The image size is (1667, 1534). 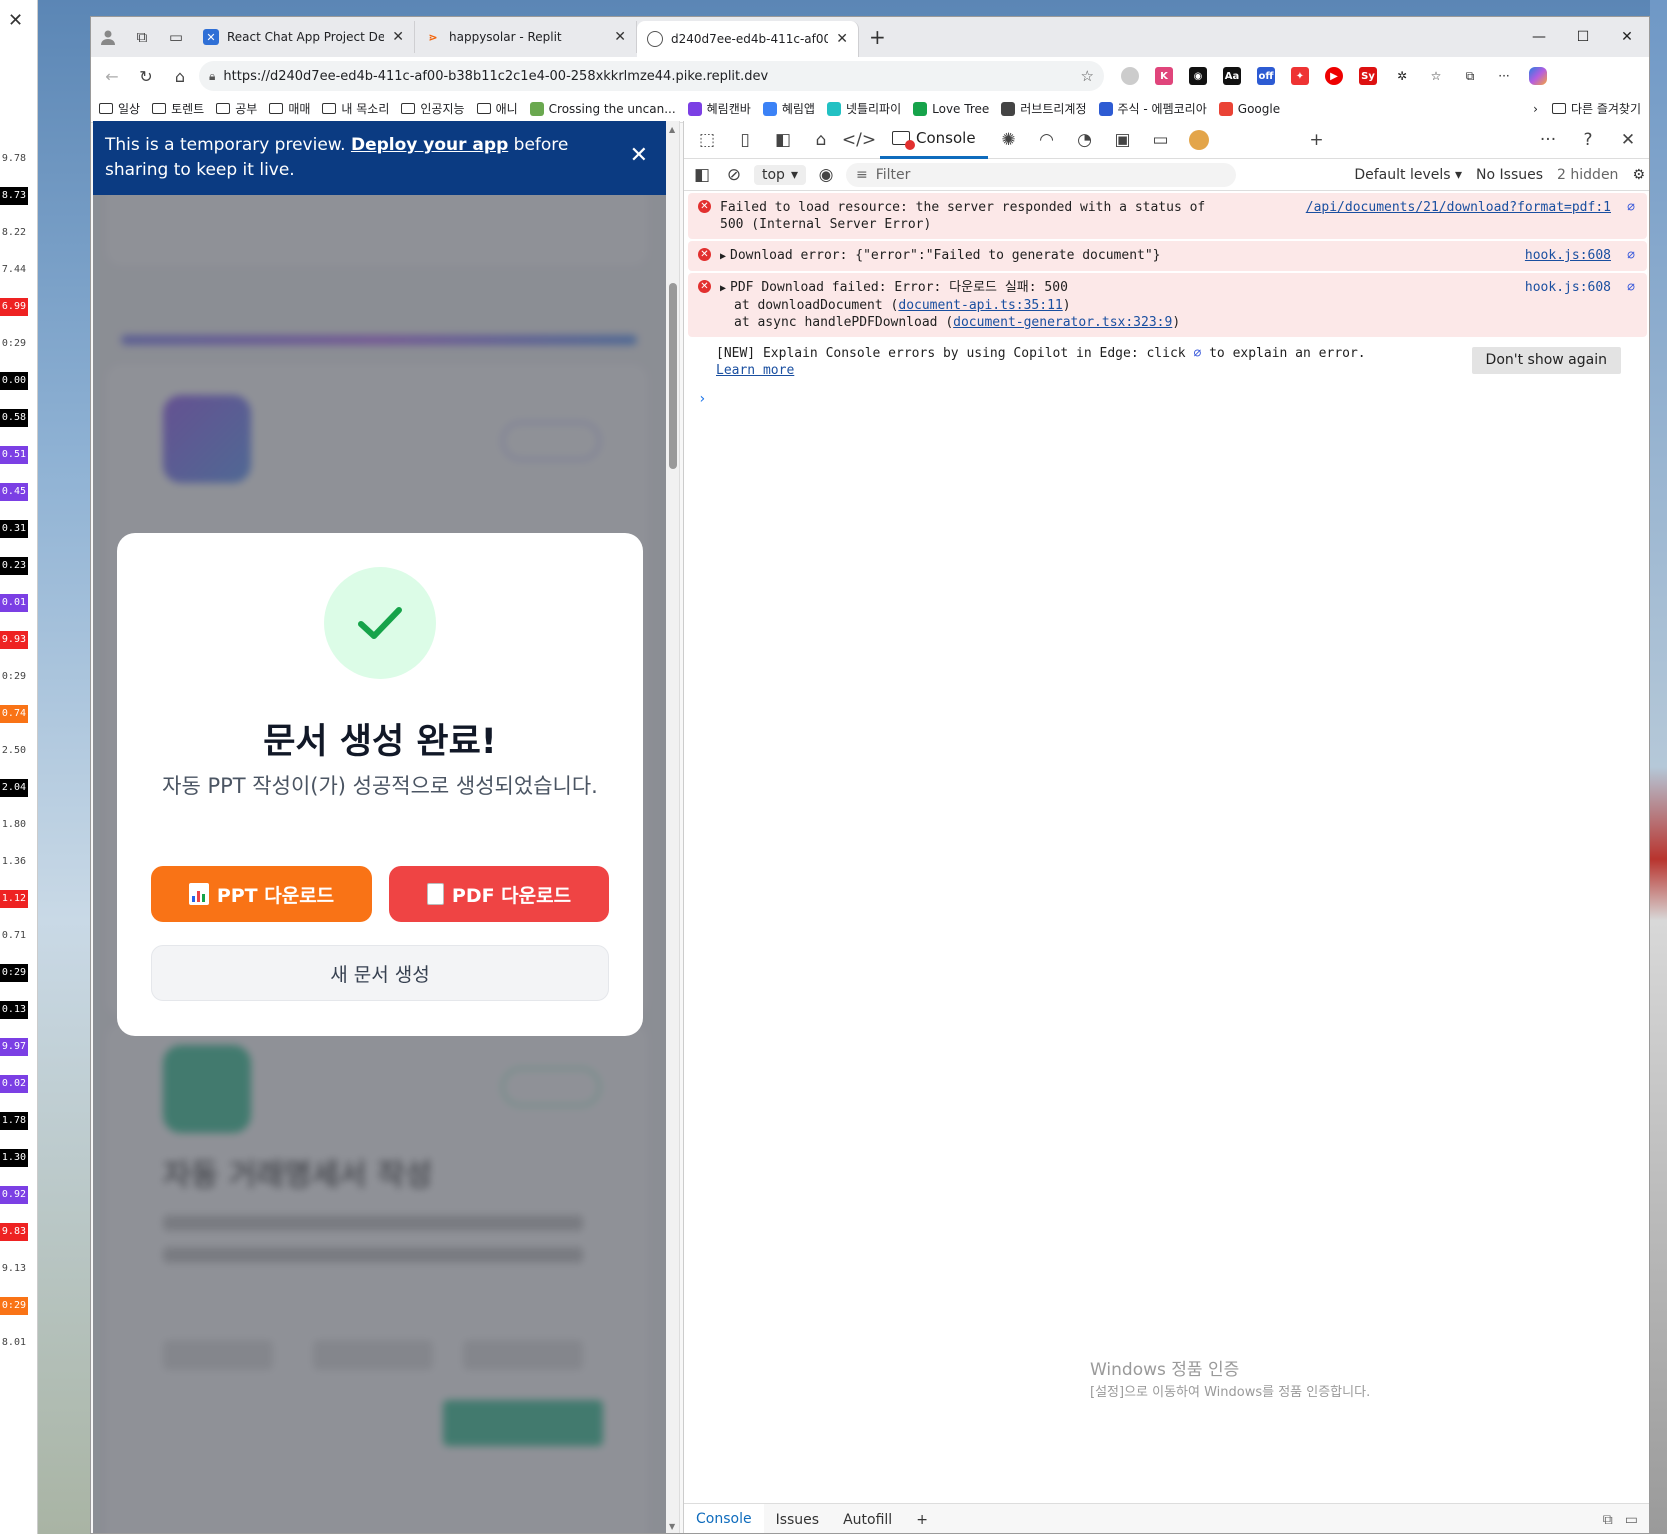 What do you see at coordinates (1300, 76) in the screenshot?
I see `extension-bird-icon: ✦` at bounding box center [1300, 76].